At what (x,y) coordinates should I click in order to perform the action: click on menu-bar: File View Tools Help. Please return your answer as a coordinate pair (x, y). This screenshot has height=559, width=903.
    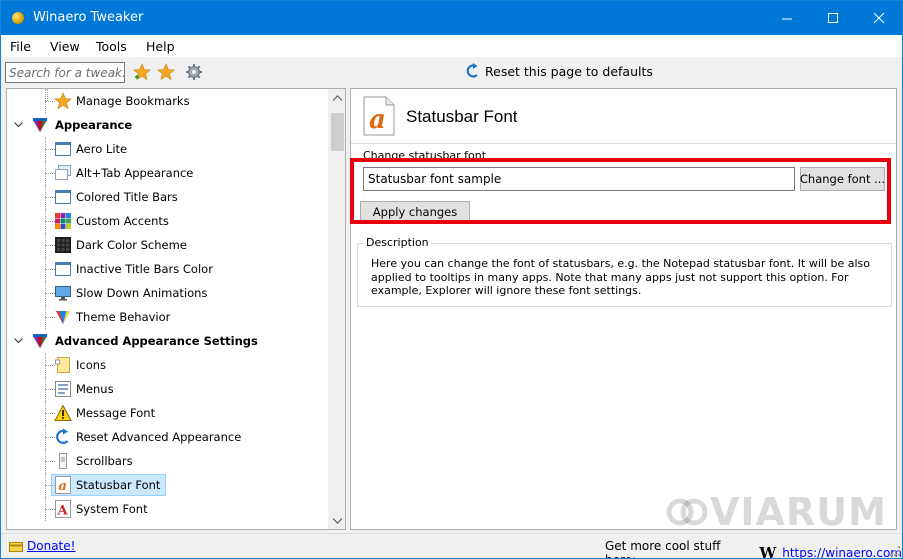
    Looking at the image, I should click on (451, 46).